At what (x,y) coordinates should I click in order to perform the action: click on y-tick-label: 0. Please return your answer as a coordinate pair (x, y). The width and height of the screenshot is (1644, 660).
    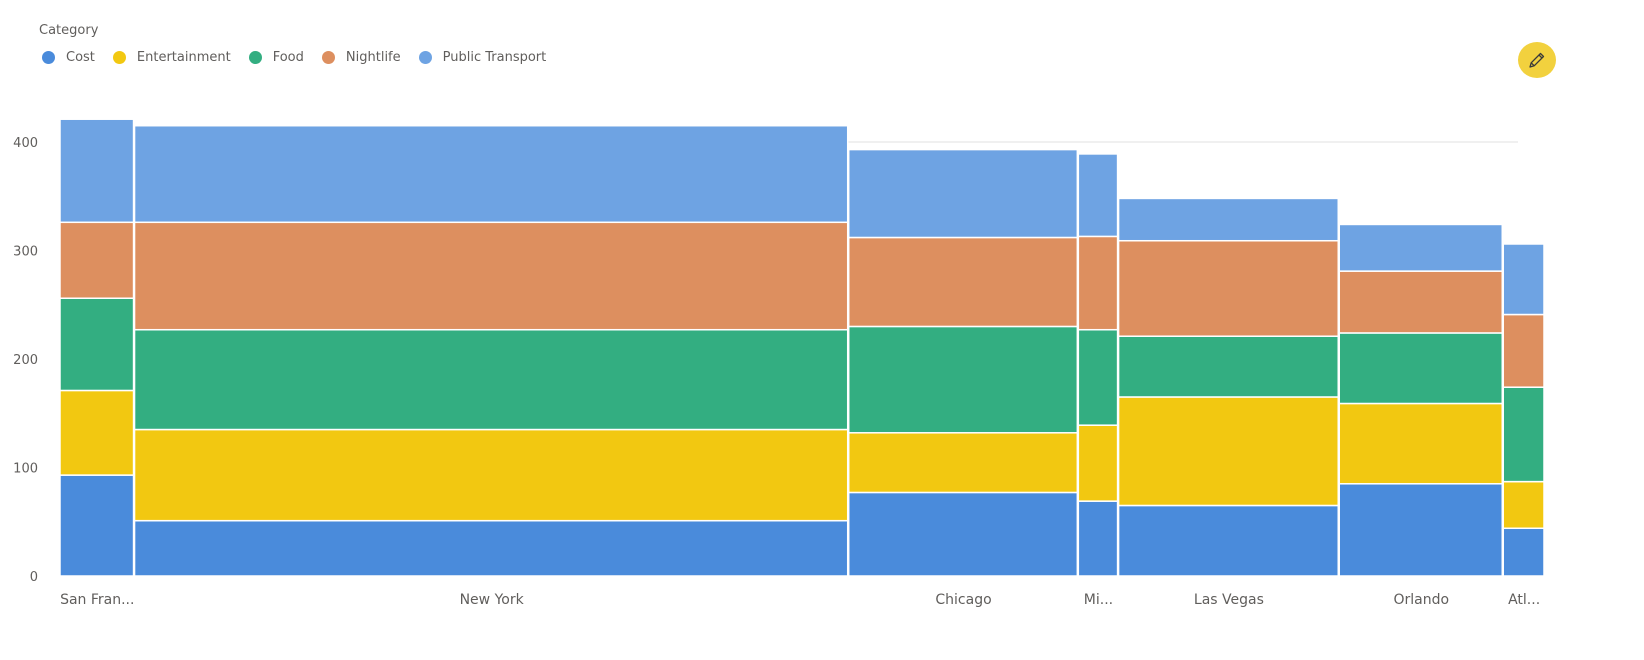
    Looking at the image, I should click on (34, 577).